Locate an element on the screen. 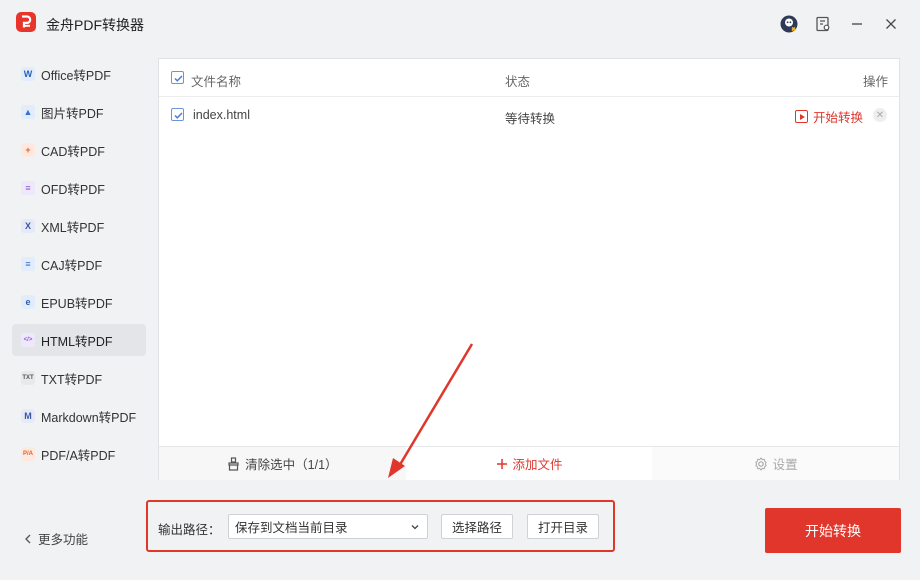 This screenshot has height=580, width=920. clear-selected-label: 清除选中（1/1） is located at coordinates (291, 465).